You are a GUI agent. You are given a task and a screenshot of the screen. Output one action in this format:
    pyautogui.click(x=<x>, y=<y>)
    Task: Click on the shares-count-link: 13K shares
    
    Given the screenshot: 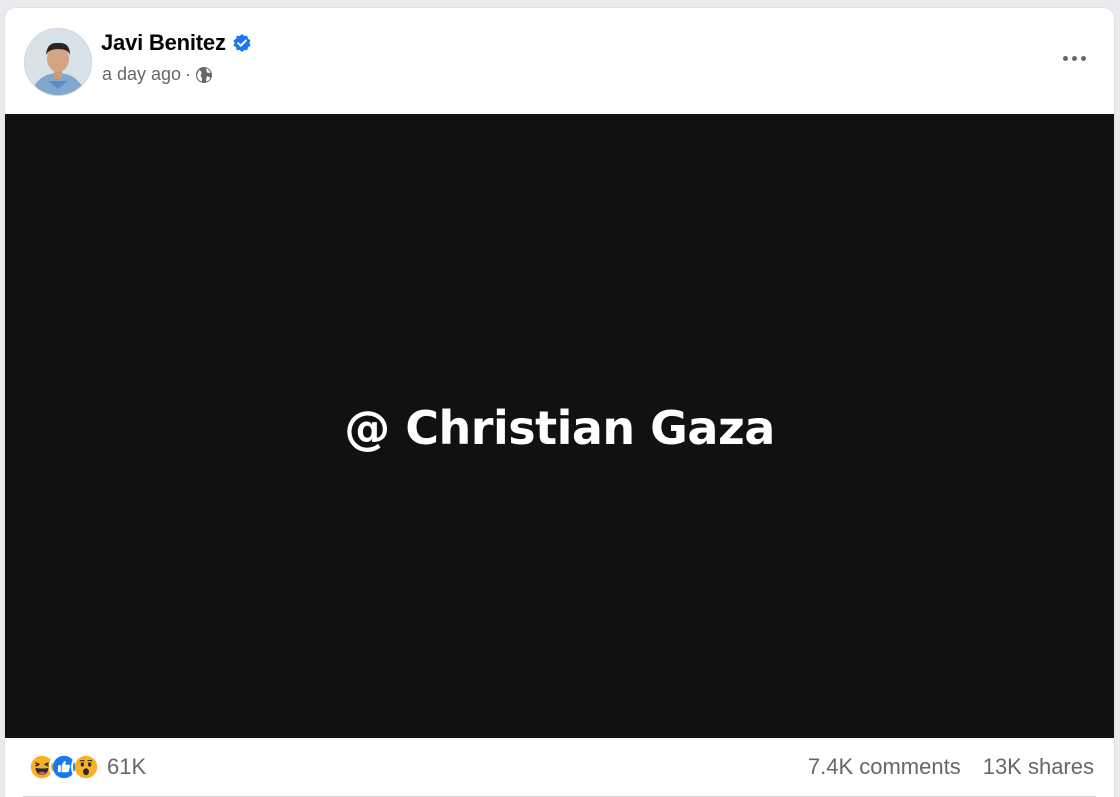 What is the action you would take?
    pyautogui.click(x=1038, y=767)
    